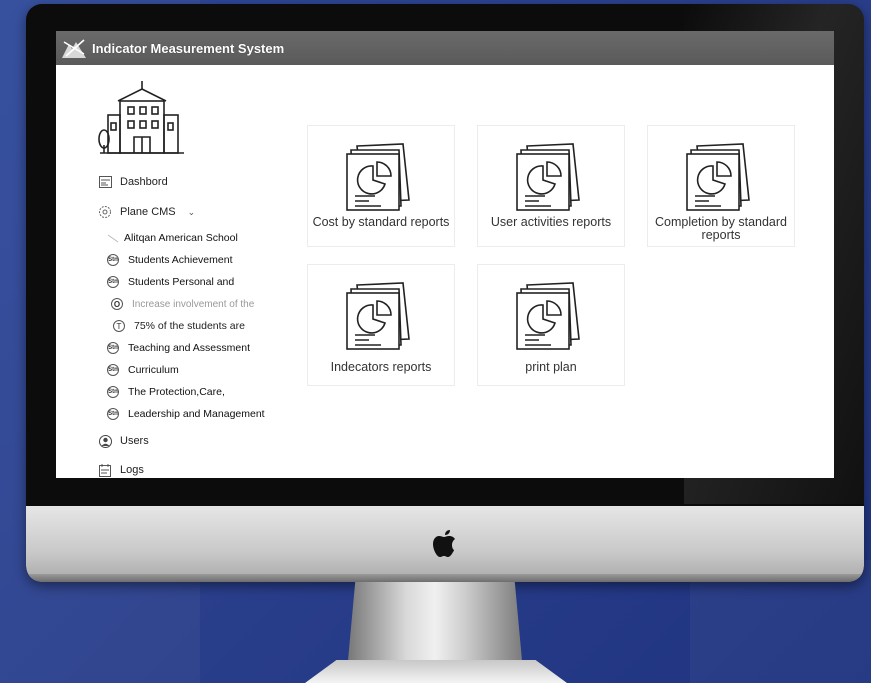 The height and width of the screenshot is (683, 871). I want to click on sidebar-item-label: Students Achievement, so click(180, 260).